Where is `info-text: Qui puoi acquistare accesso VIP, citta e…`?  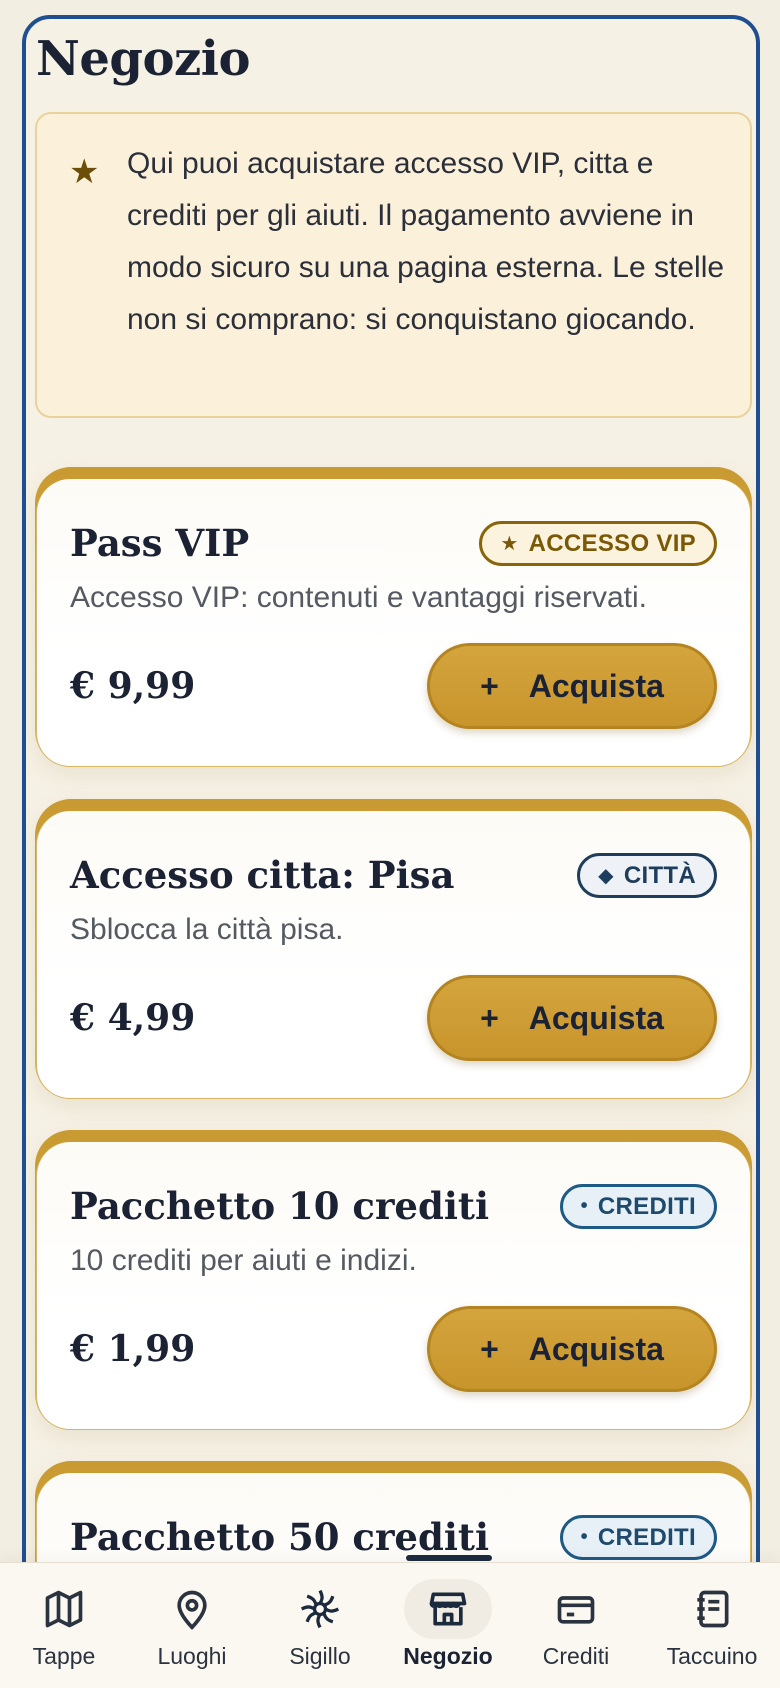
info-text: Qui puoi acquistare accesso VIP, citta e… is located at coordinates (426, 241).